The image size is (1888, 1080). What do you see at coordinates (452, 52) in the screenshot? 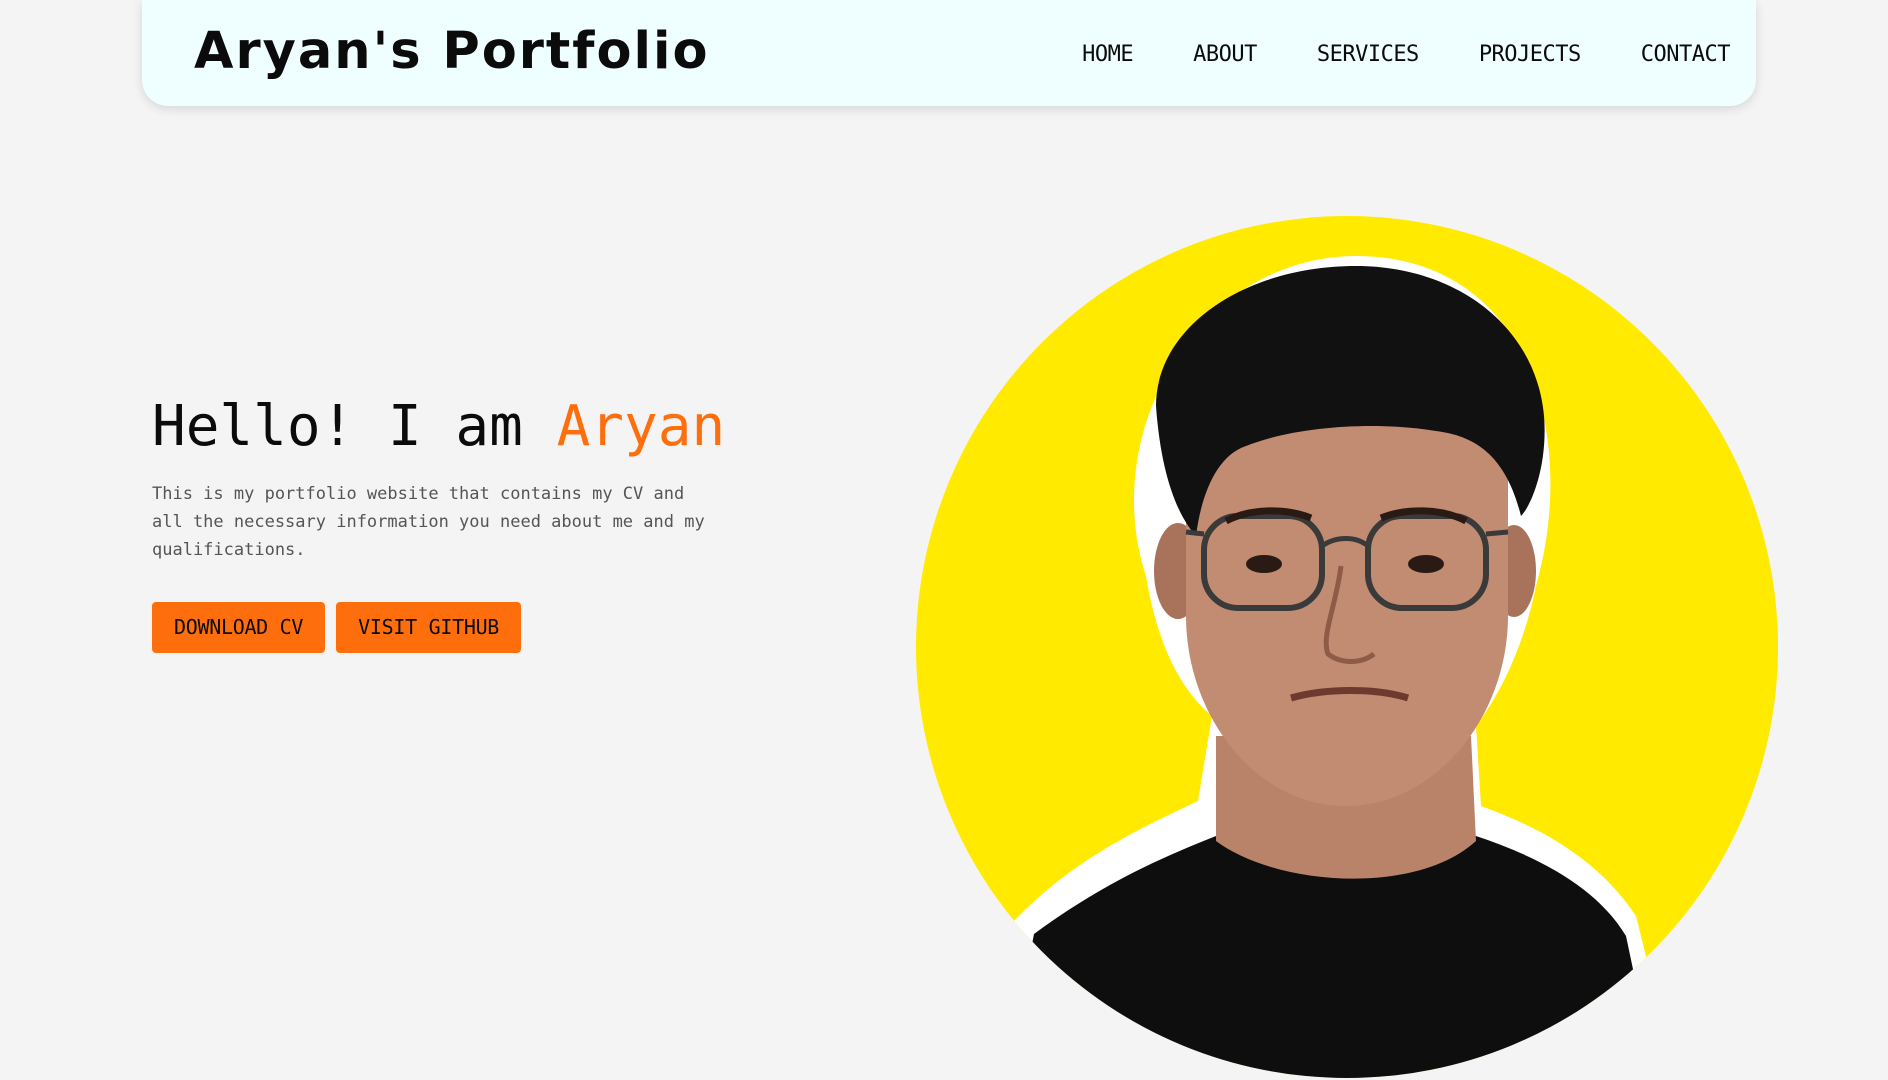
I see `site-logo-title: Aryan's Portfolio` at bounding box center [452, 52].